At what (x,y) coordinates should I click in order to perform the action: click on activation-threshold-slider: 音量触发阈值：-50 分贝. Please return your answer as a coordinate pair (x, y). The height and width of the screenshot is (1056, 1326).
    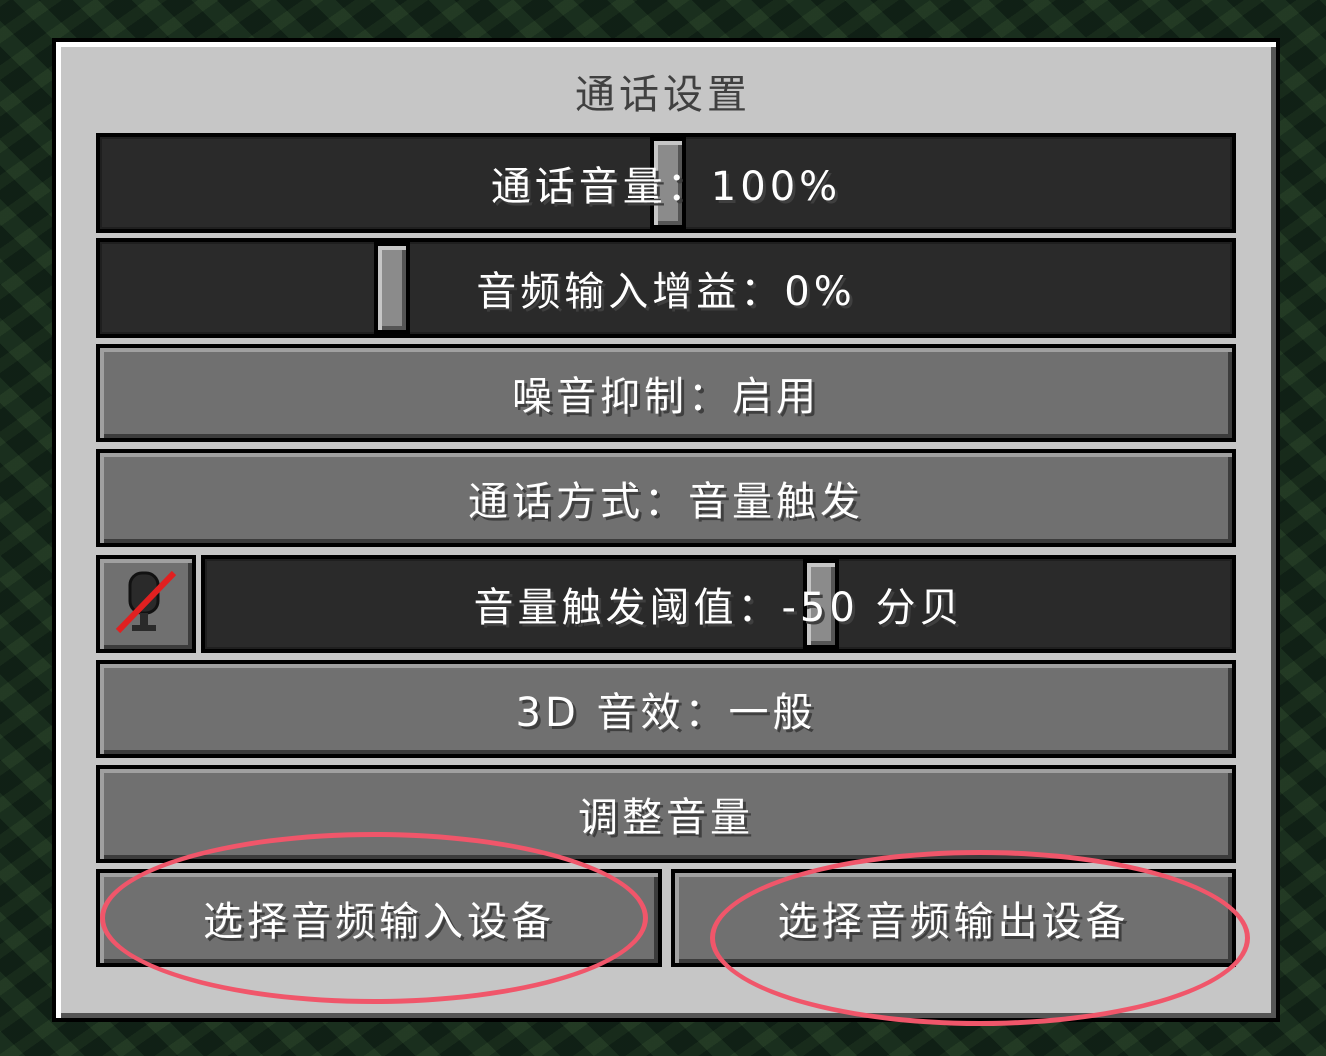
    Looking at the image, I should click on (718, 604).